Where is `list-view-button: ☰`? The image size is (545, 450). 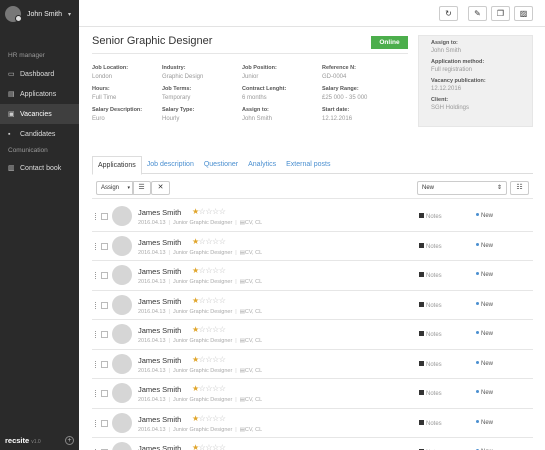
list-view-button: ☰ is located at coordinates (141, 188).